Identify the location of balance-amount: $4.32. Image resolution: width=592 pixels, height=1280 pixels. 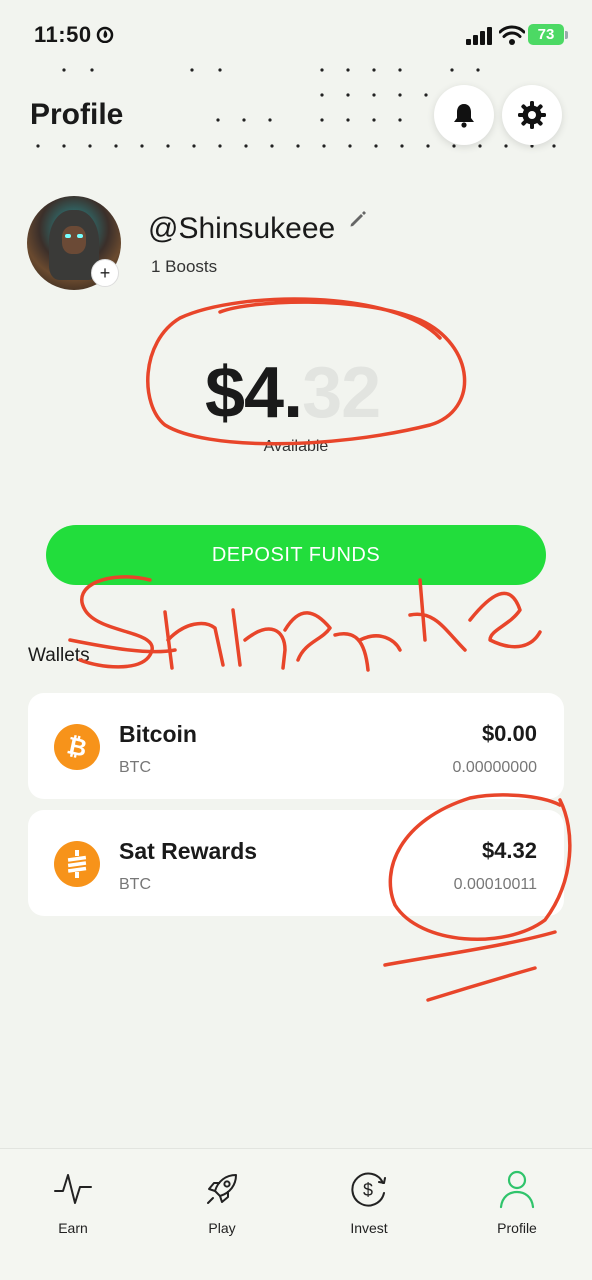
(293, 393).